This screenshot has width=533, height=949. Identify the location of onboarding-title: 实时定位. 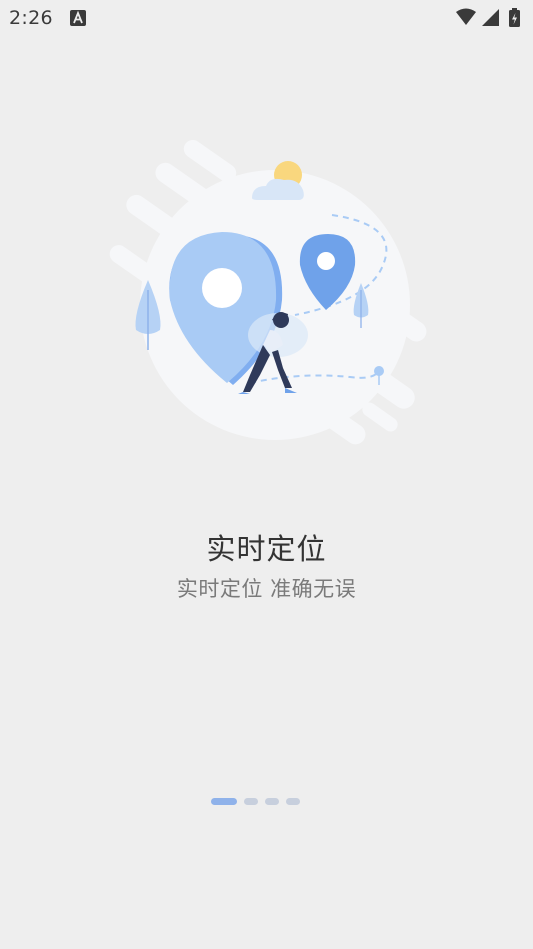
(266, 549).